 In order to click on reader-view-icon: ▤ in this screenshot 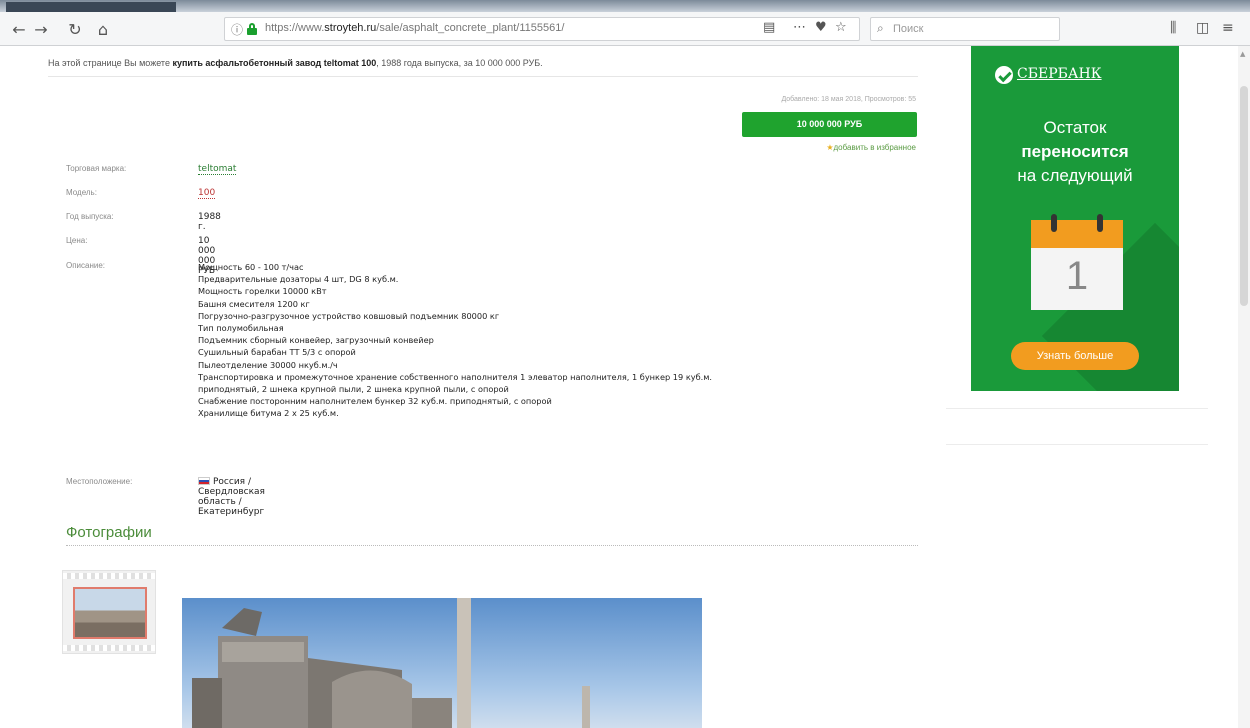, I will do `click(769, 27)`.